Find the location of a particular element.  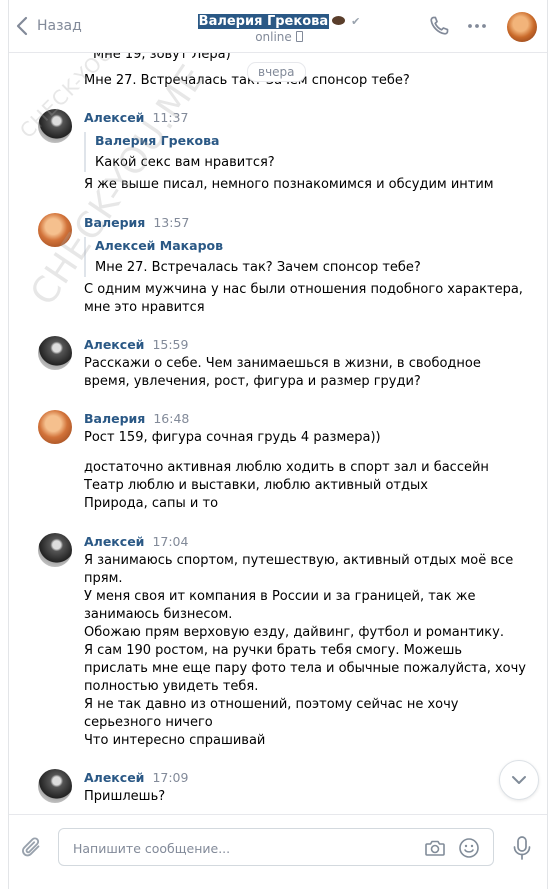

camera-icon is located at coordinates (435, 848).